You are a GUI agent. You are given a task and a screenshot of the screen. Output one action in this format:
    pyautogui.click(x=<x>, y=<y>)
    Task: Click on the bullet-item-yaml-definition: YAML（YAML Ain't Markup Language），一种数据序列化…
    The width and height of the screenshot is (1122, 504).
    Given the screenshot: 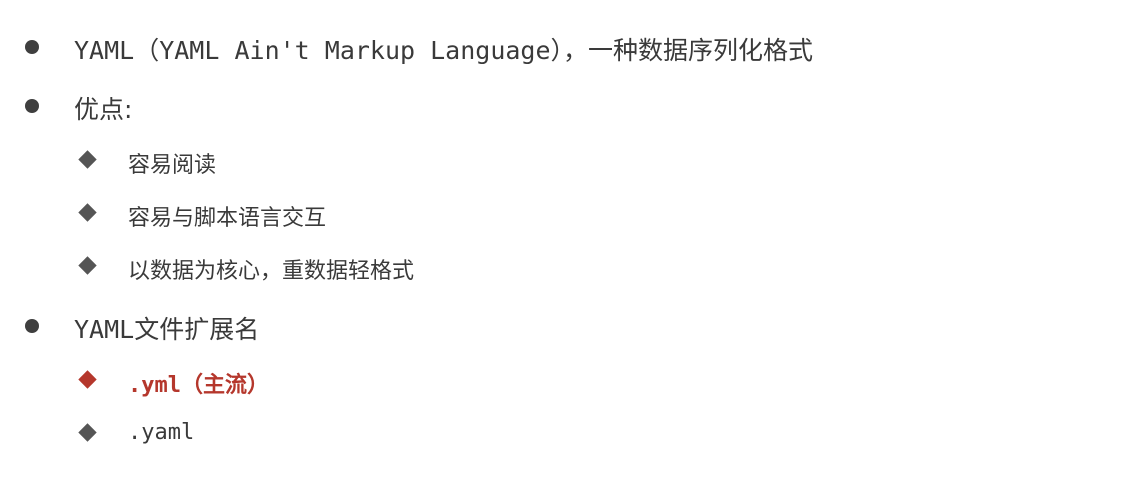 What is the action you would take?
    pyautogui.click(x=444, y=50)
    